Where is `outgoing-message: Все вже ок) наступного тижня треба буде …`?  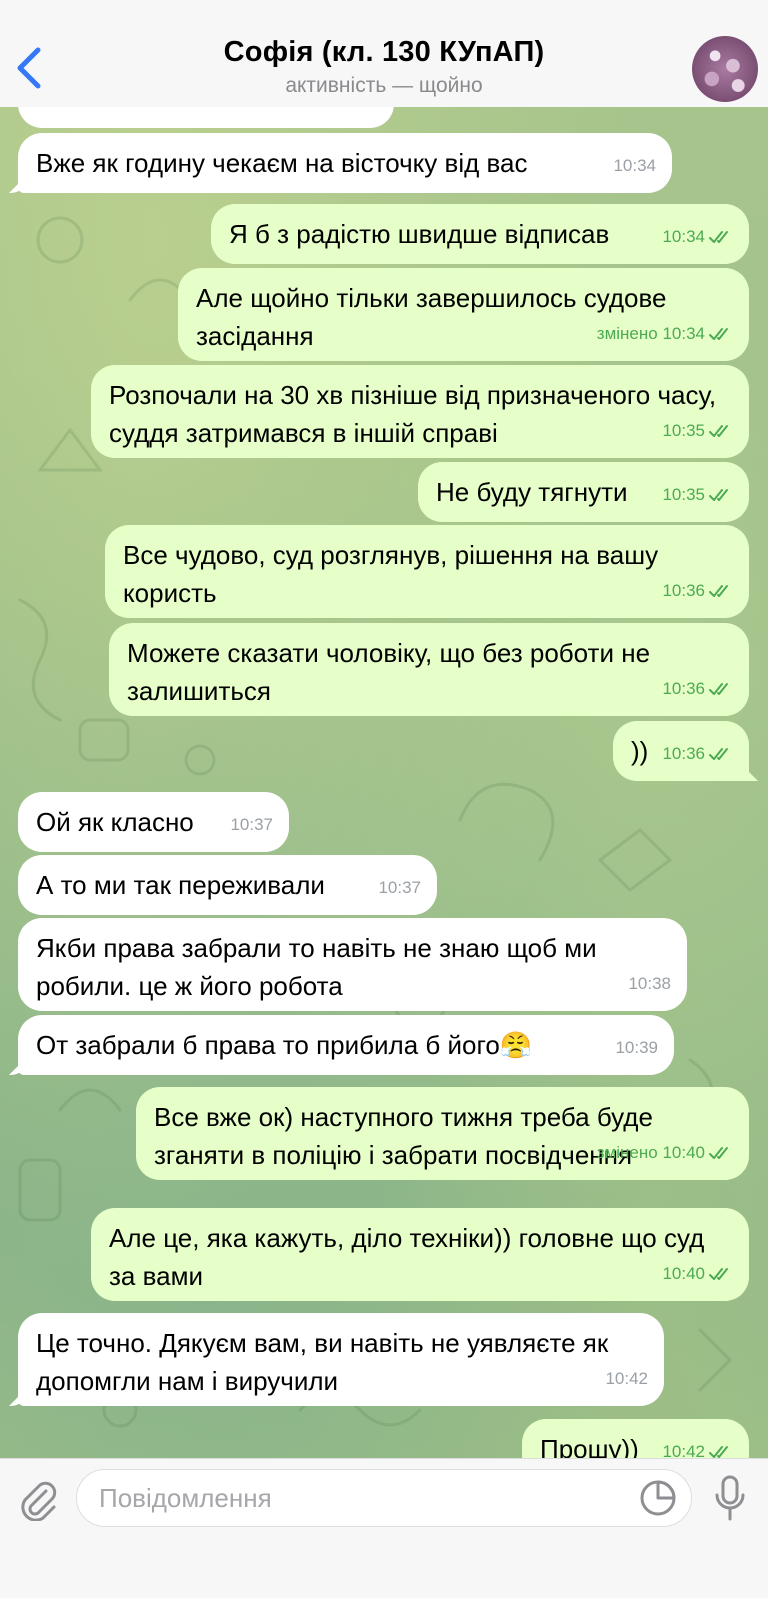 outgoing-message: Все вже ок) наступного тижня треба буде … is located at coordinates (442, 1133).